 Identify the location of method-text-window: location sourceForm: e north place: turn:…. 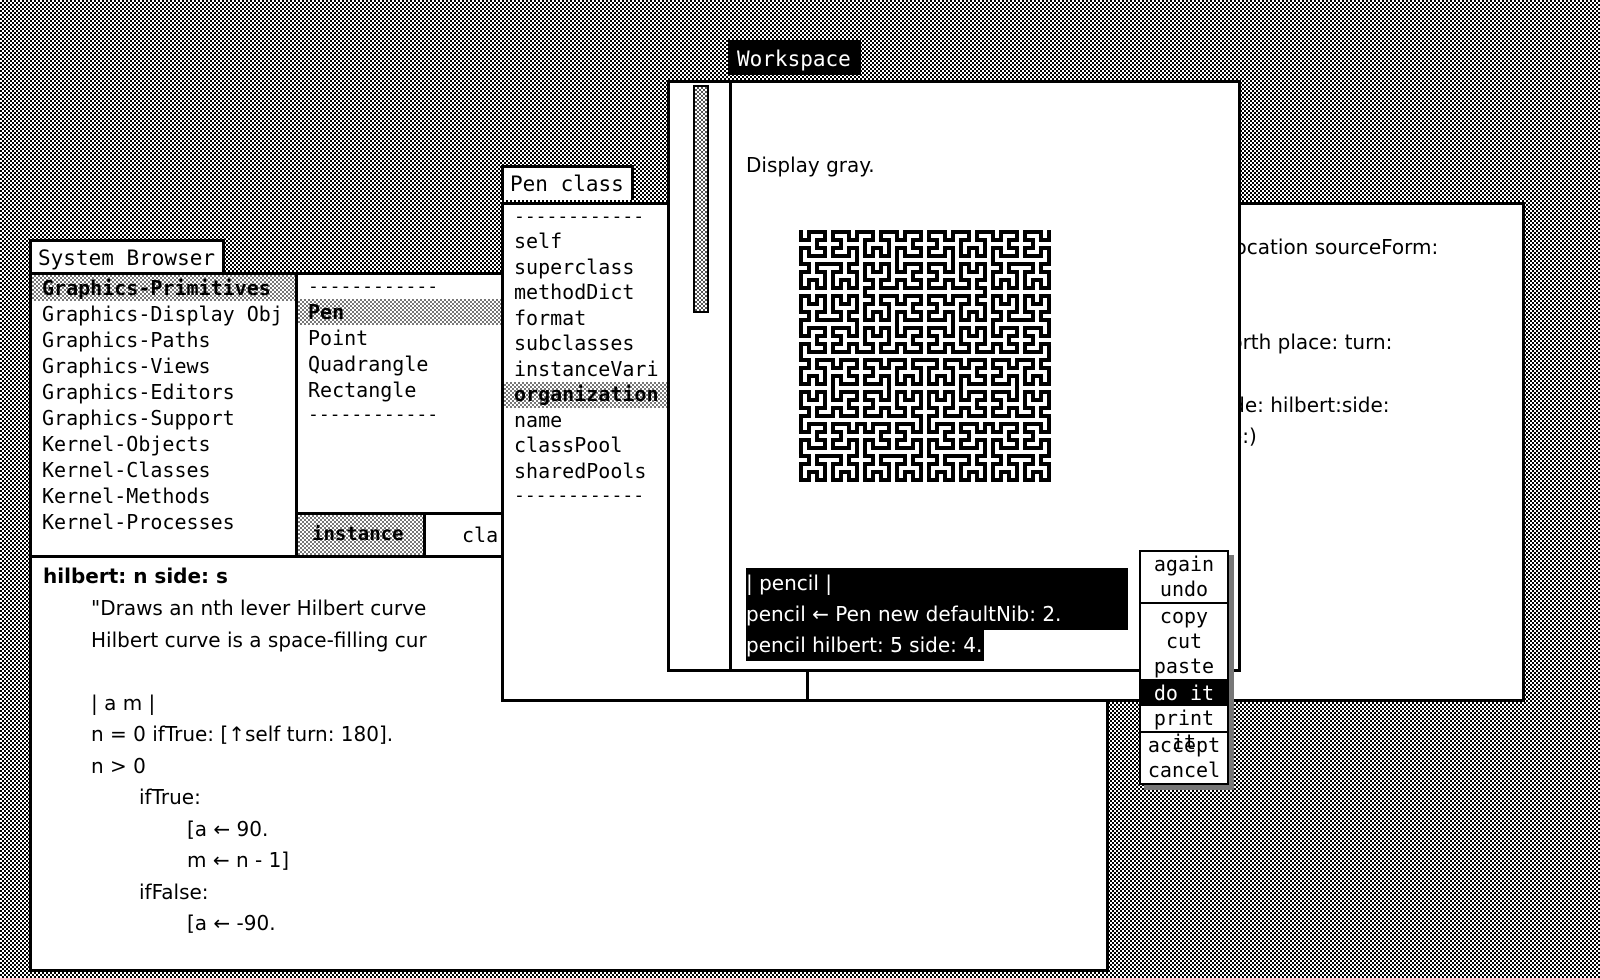
(1362, 452).